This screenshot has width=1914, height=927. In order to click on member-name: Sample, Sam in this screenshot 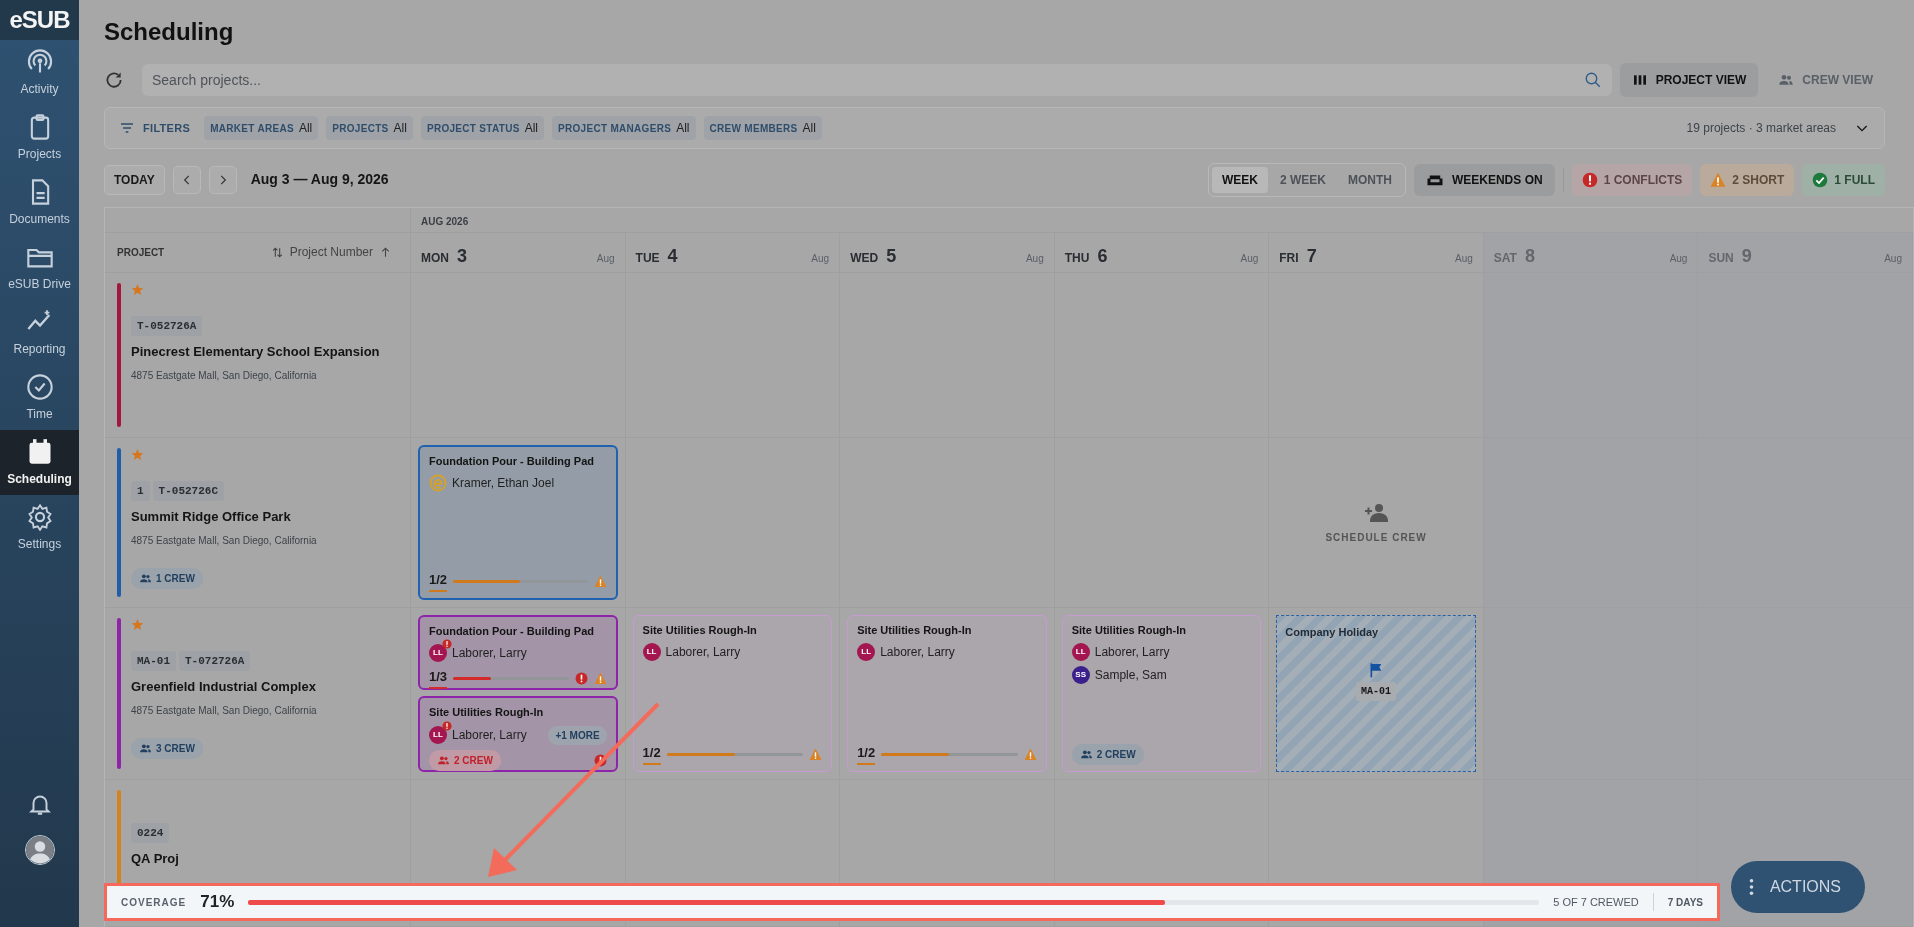, I will do `click(1130, 676)`.